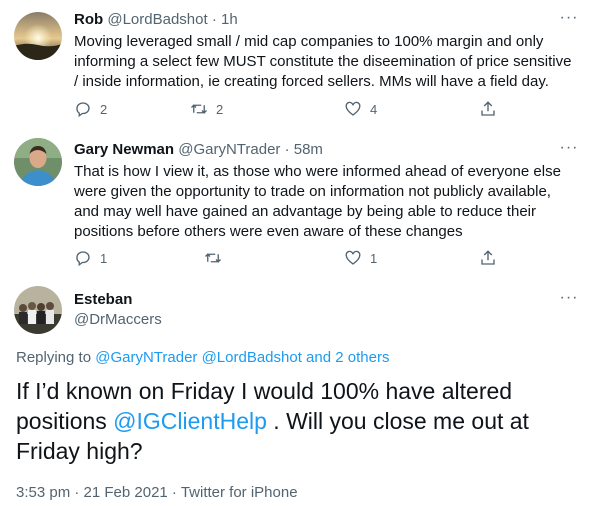 The width and height of the screenshot is (595, 506). What do you see at coordinates (104, 258) in the screenshot?
I see `reply-count: 1` at bounding box center [104, 258].